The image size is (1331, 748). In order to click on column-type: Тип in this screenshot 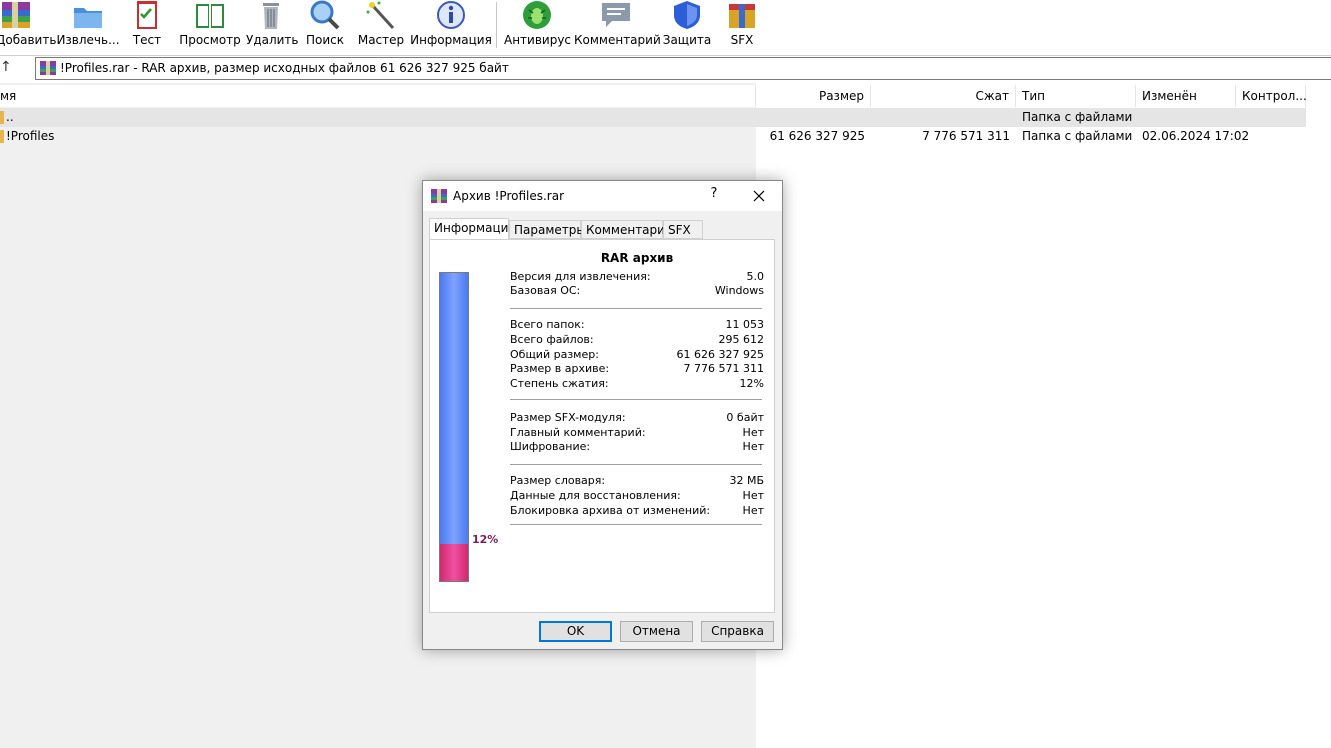, I will do `click(1076, 96)`.